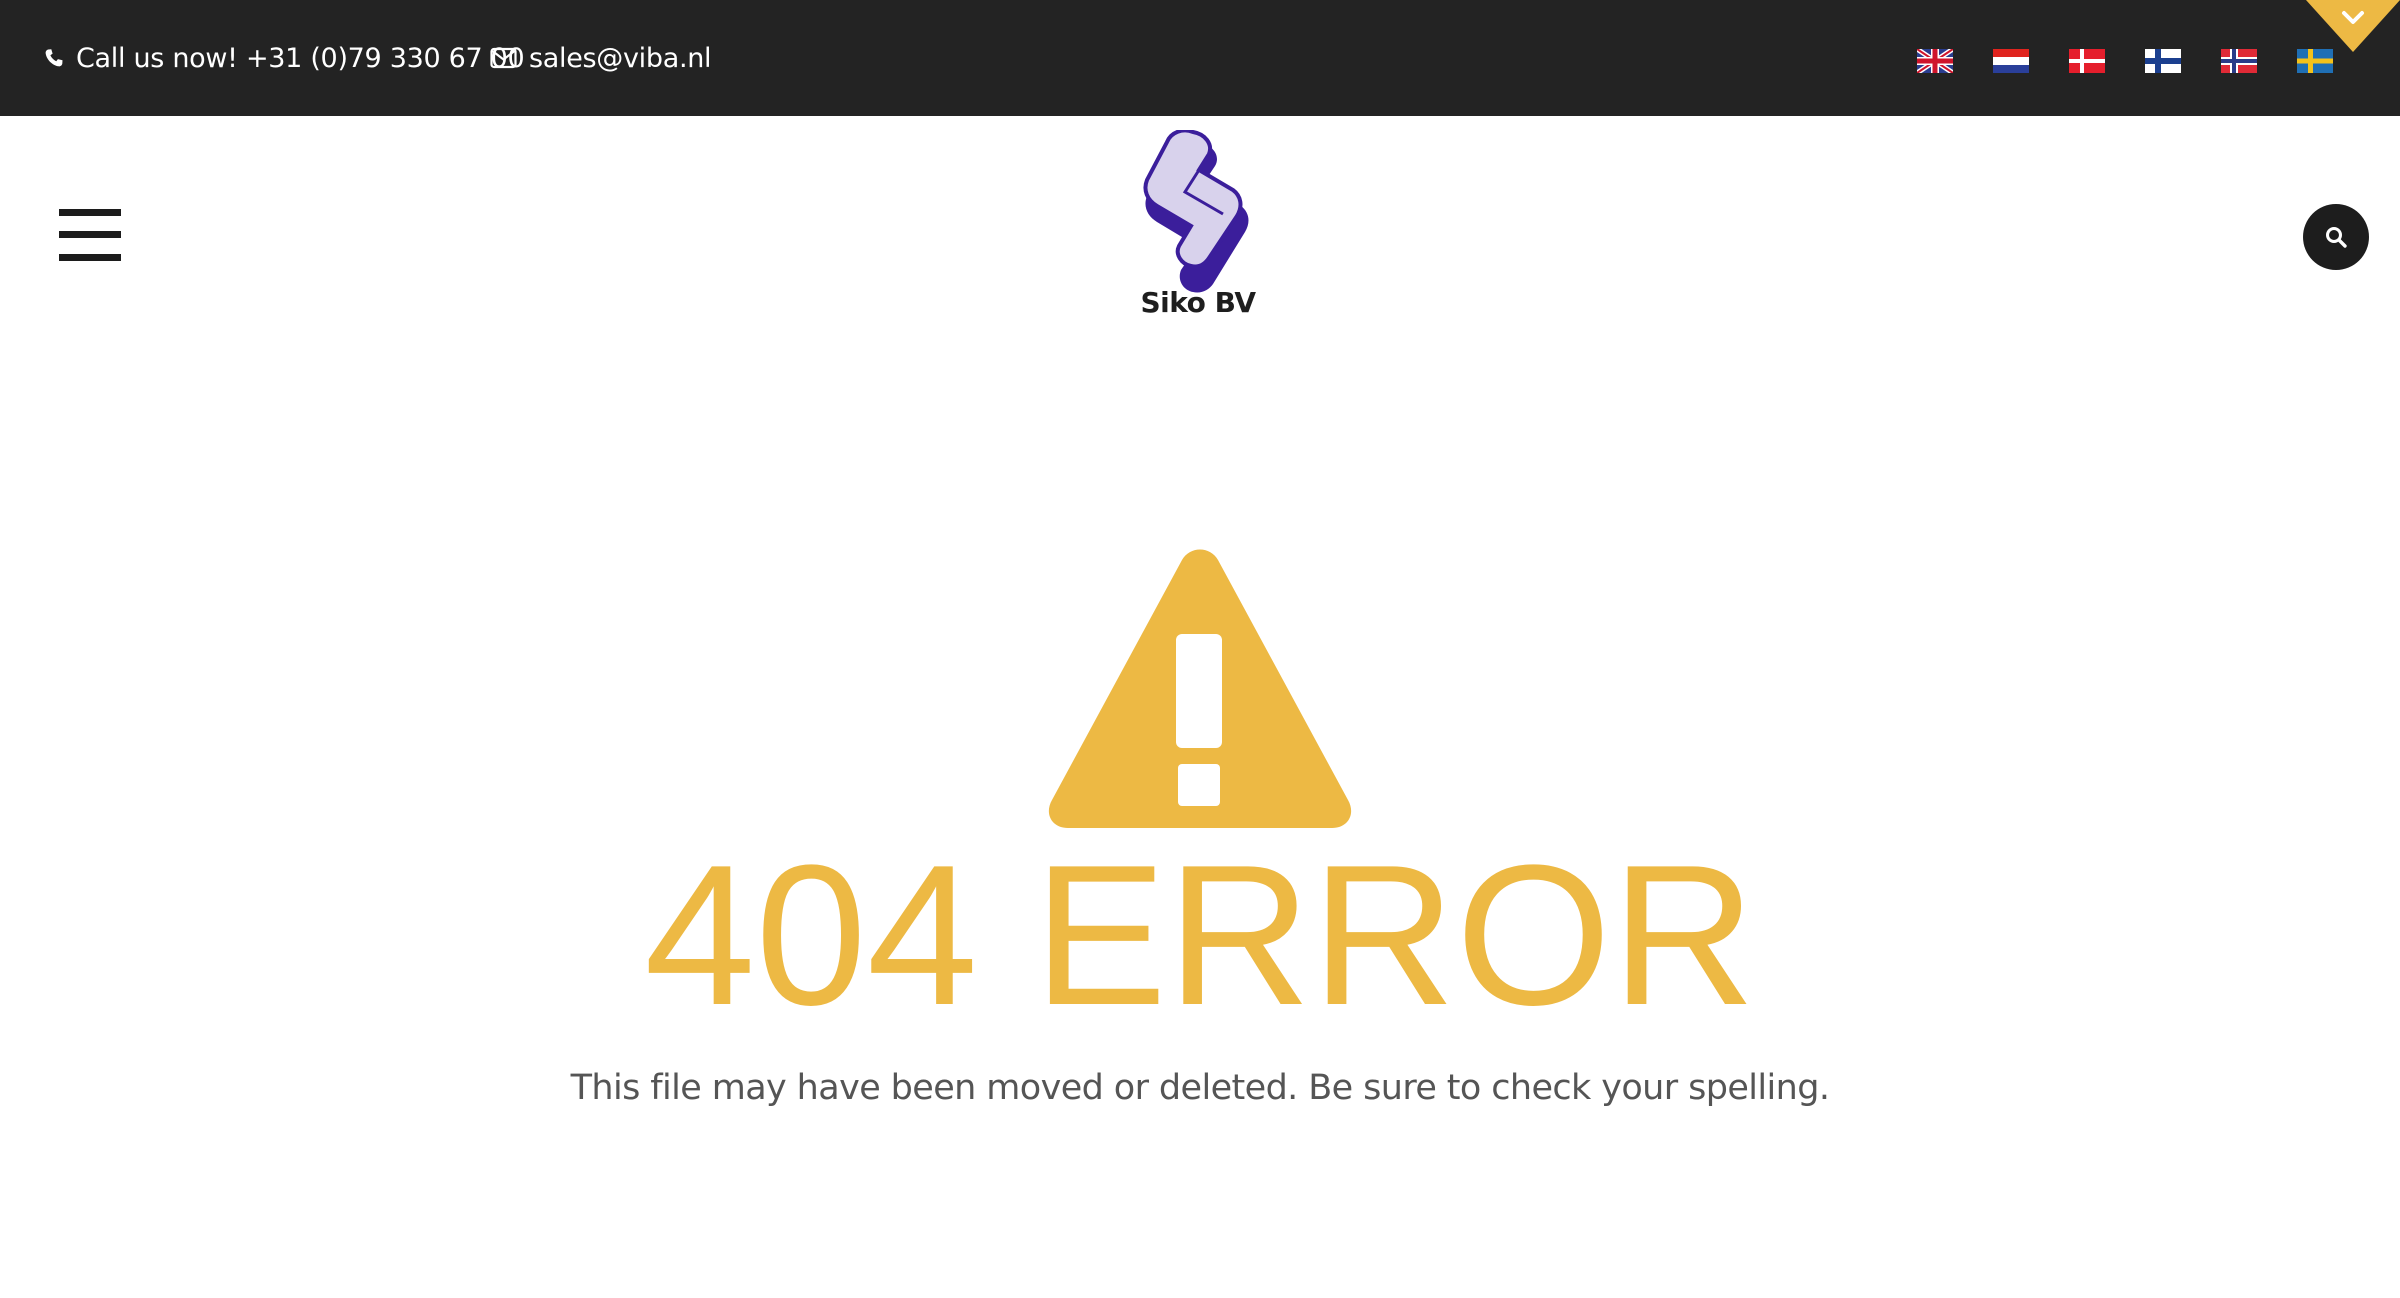 Image resolution: width=2400 pixels, height=1298 pixels. Describe the element at coordinates (54, 58) in the screenshot. I see `phone-icon` at that location.